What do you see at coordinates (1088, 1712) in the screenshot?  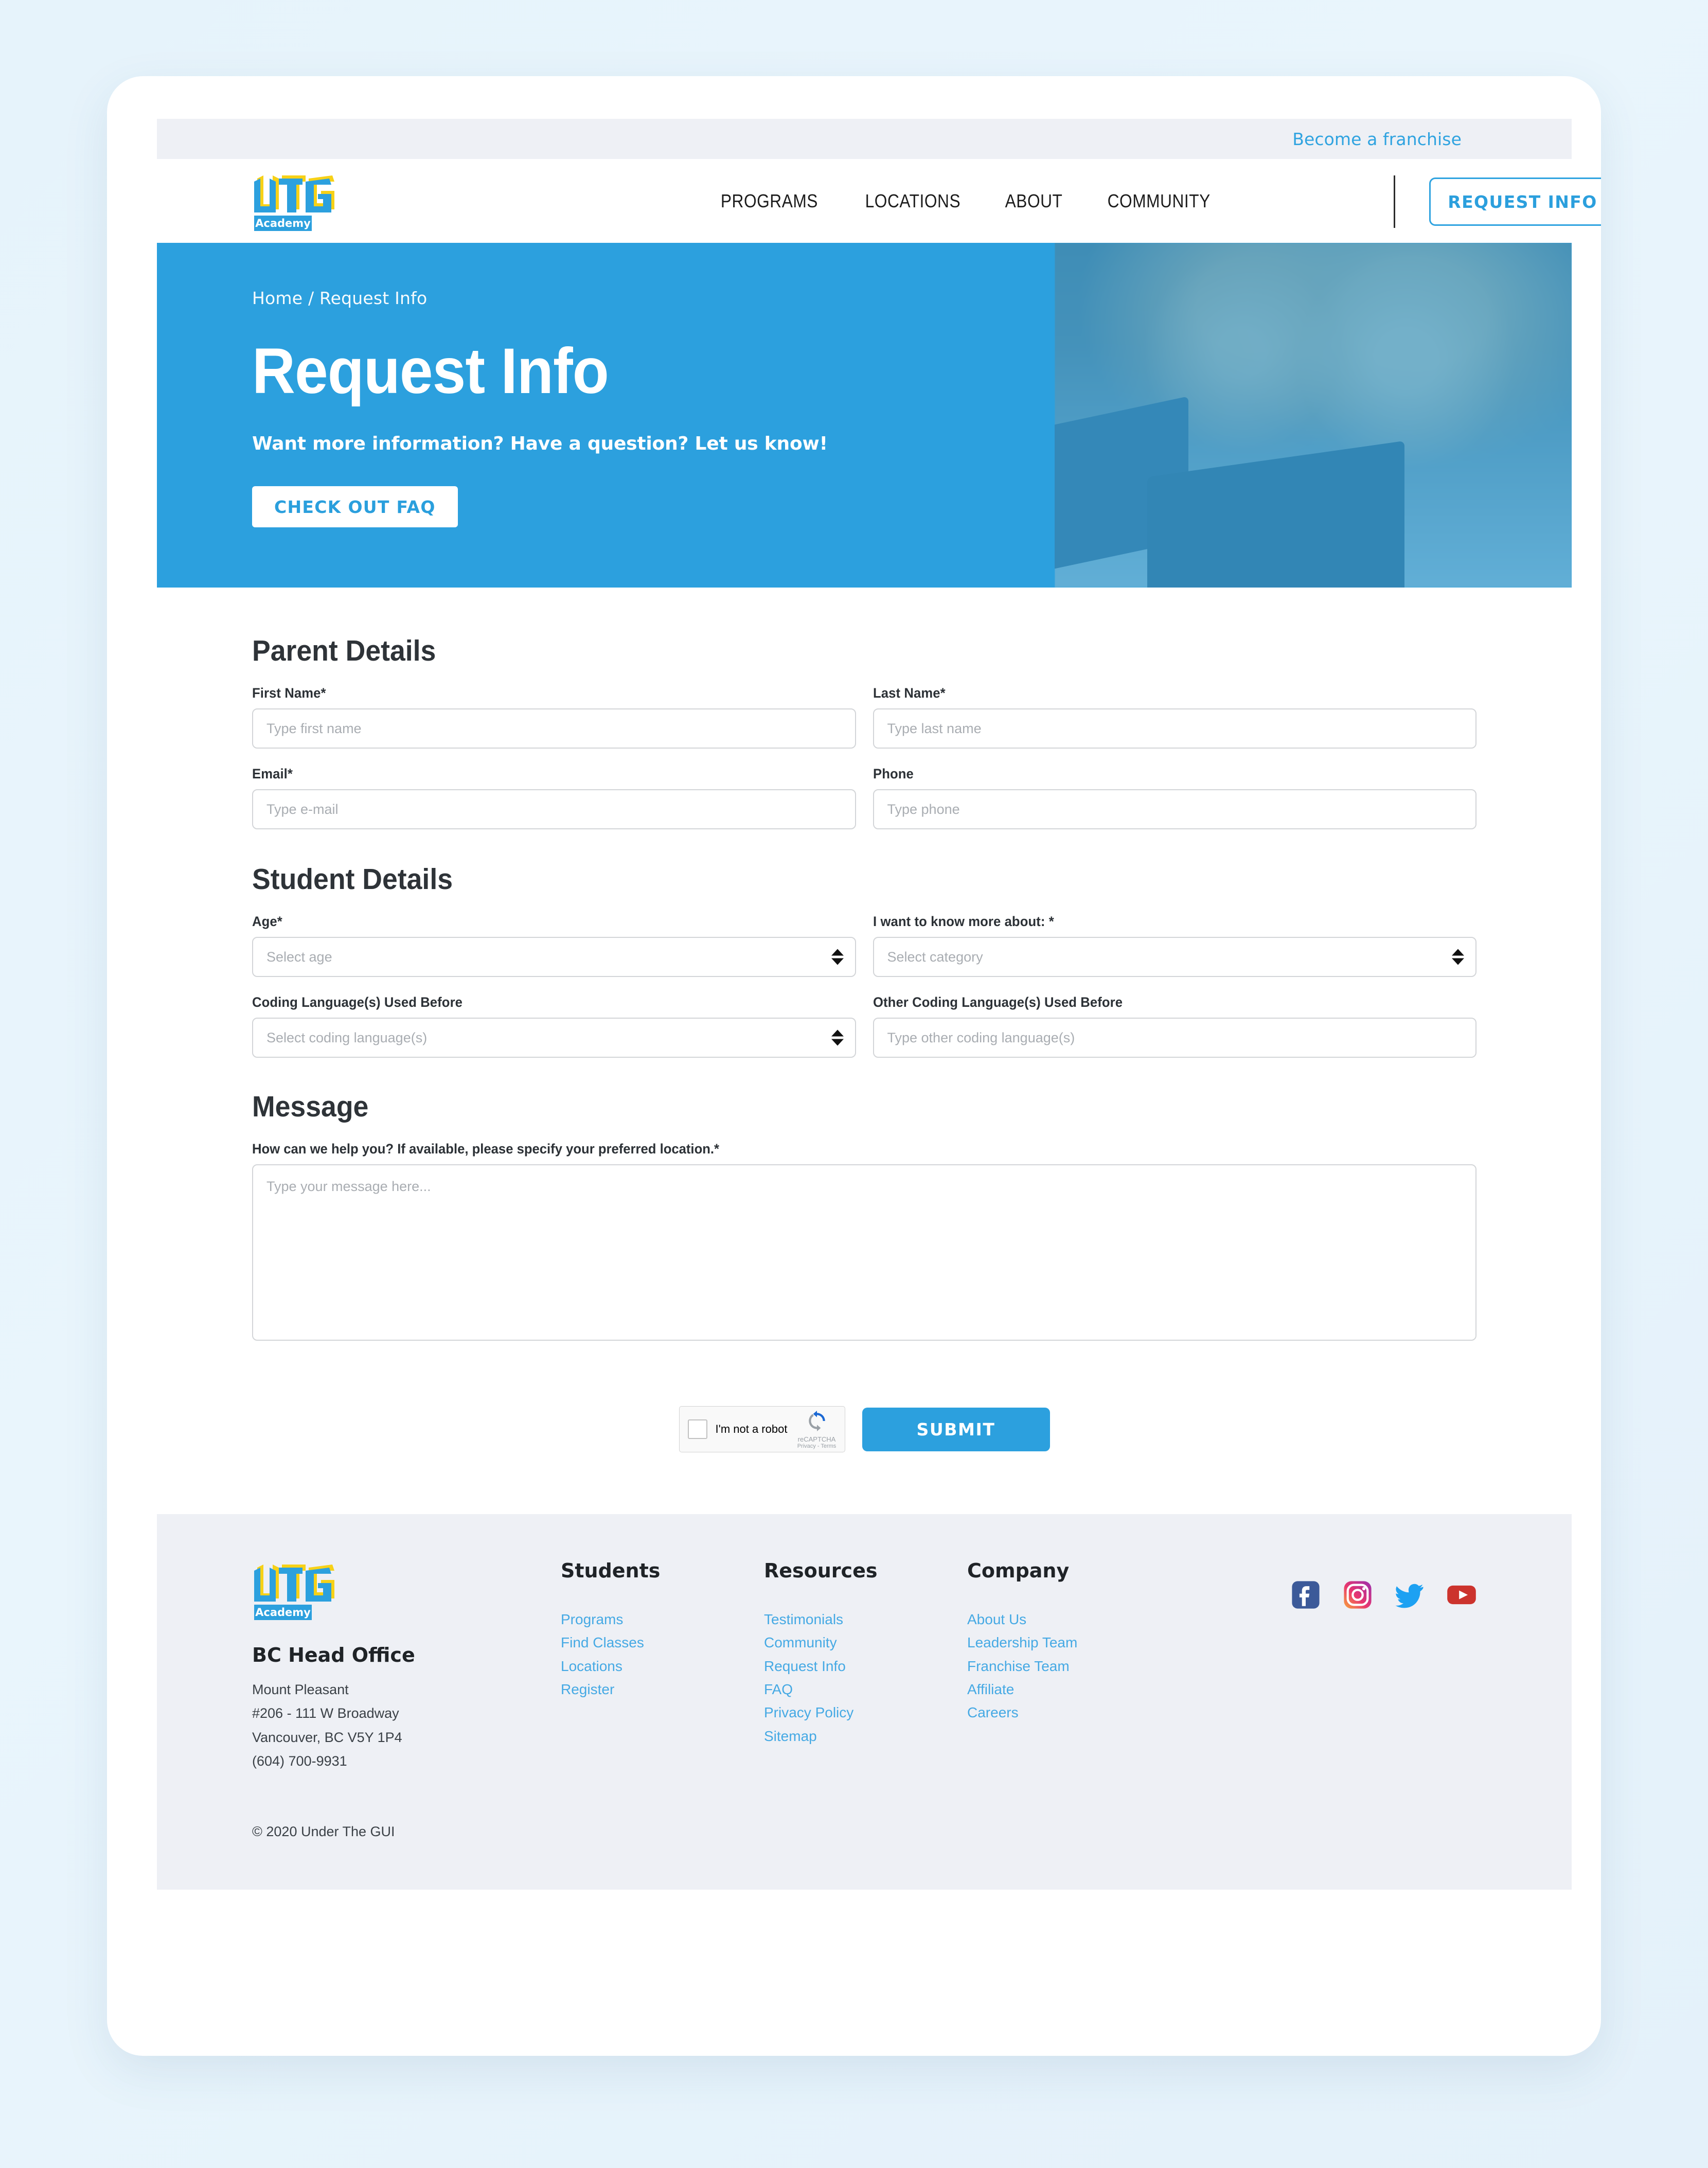 I see `footer-link-careers: Careers` at bounding box center [1088, 1712].